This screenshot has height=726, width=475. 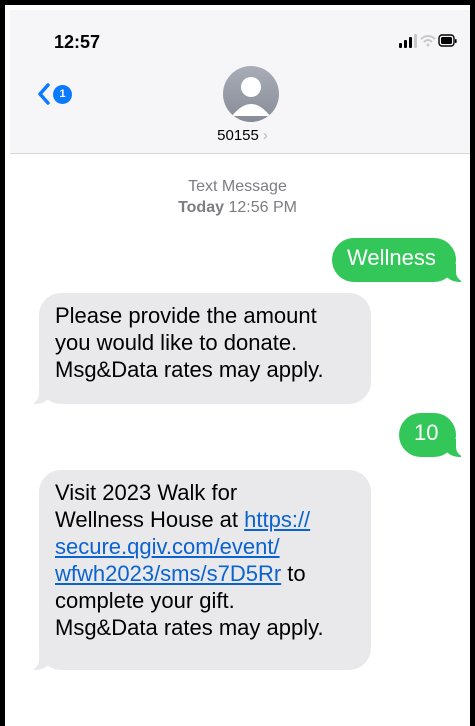 What do you see at coordinates (201, 207) in the screenshot?
I see `date-label: Today` at bounding box center [201, 207].